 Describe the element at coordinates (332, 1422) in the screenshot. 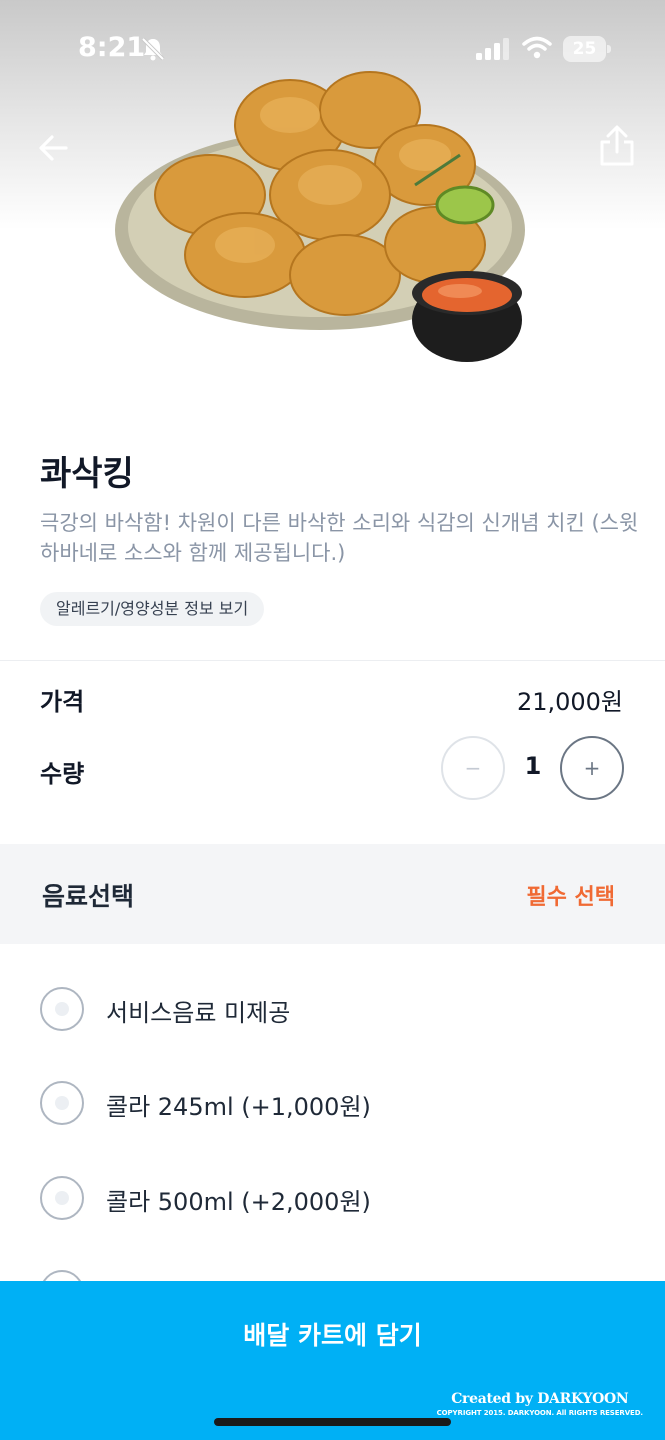

I see `home-indicator` at that location.